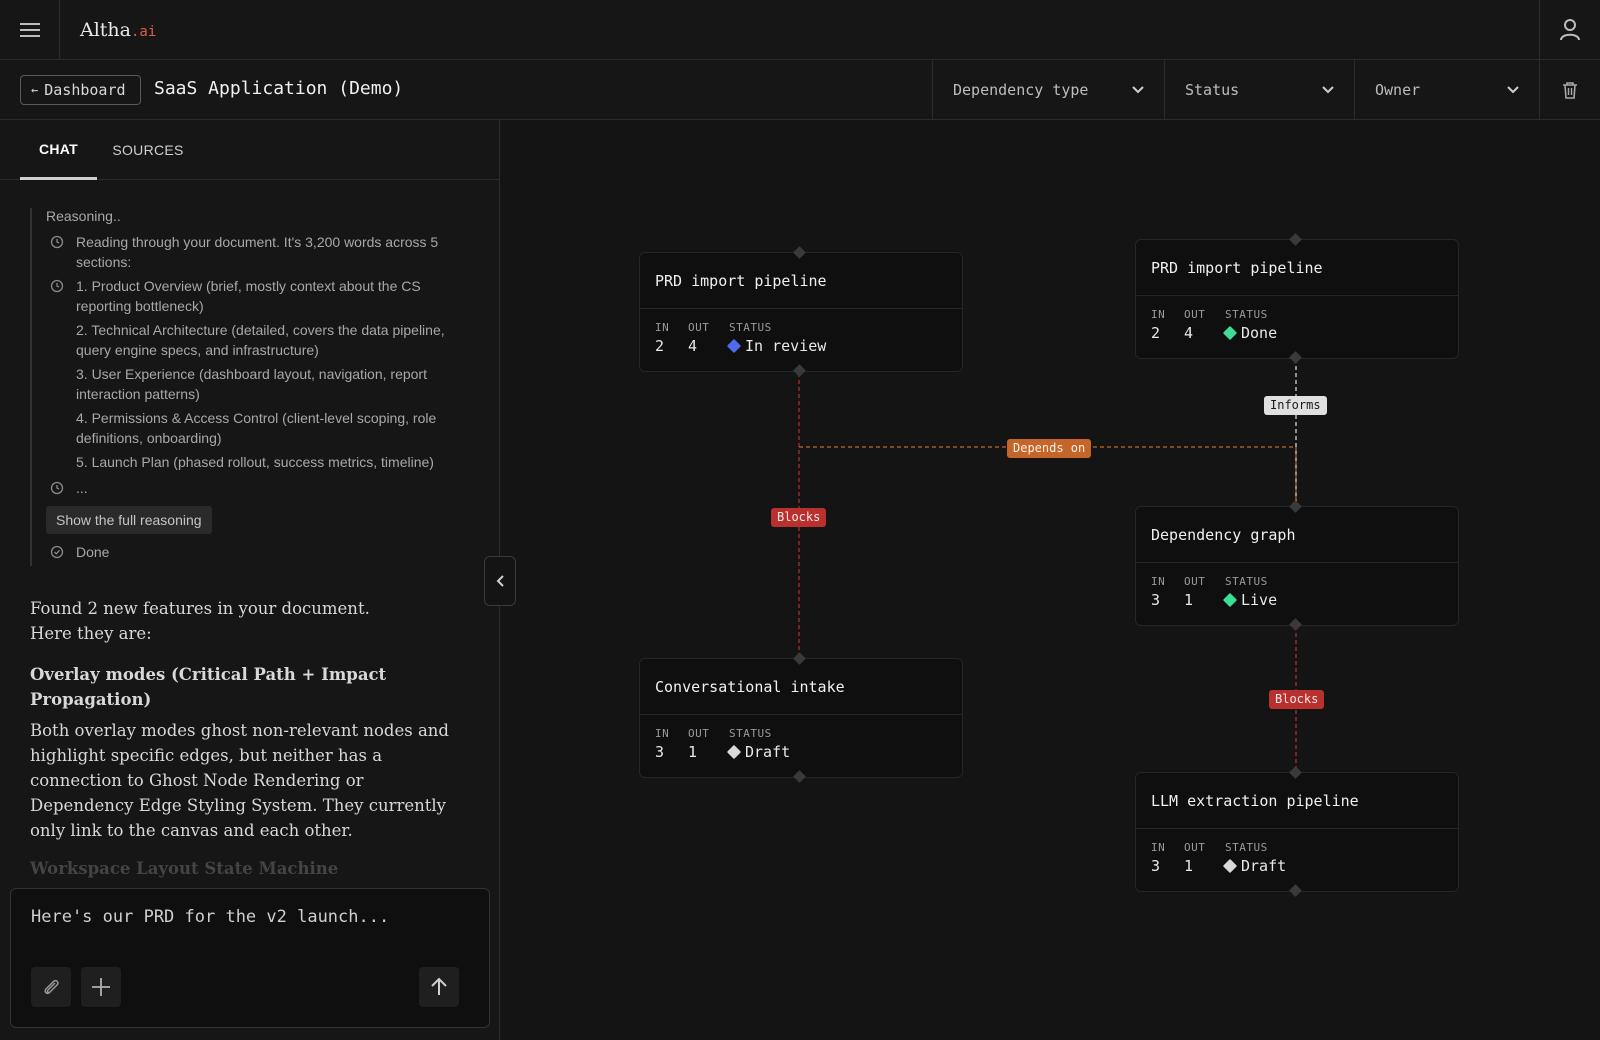 Image resolution: width=1600 pixels, height=1040 pixels. Describe the element at coordinates (1249, 592) in the screenshot. I see `status: STATUS Live` at that location.